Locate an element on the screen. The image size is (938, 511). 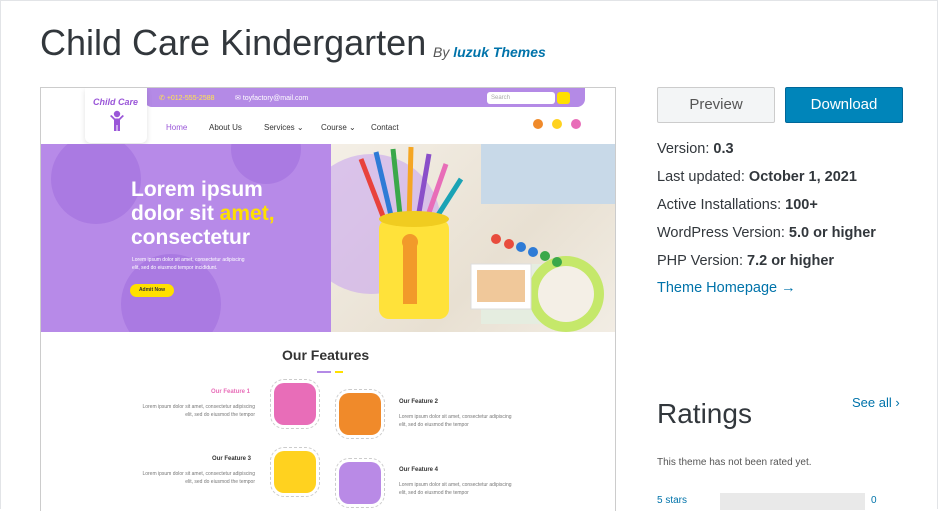
theme-homepage-link: Theme Homepage → is located at coordinates (726, 288).